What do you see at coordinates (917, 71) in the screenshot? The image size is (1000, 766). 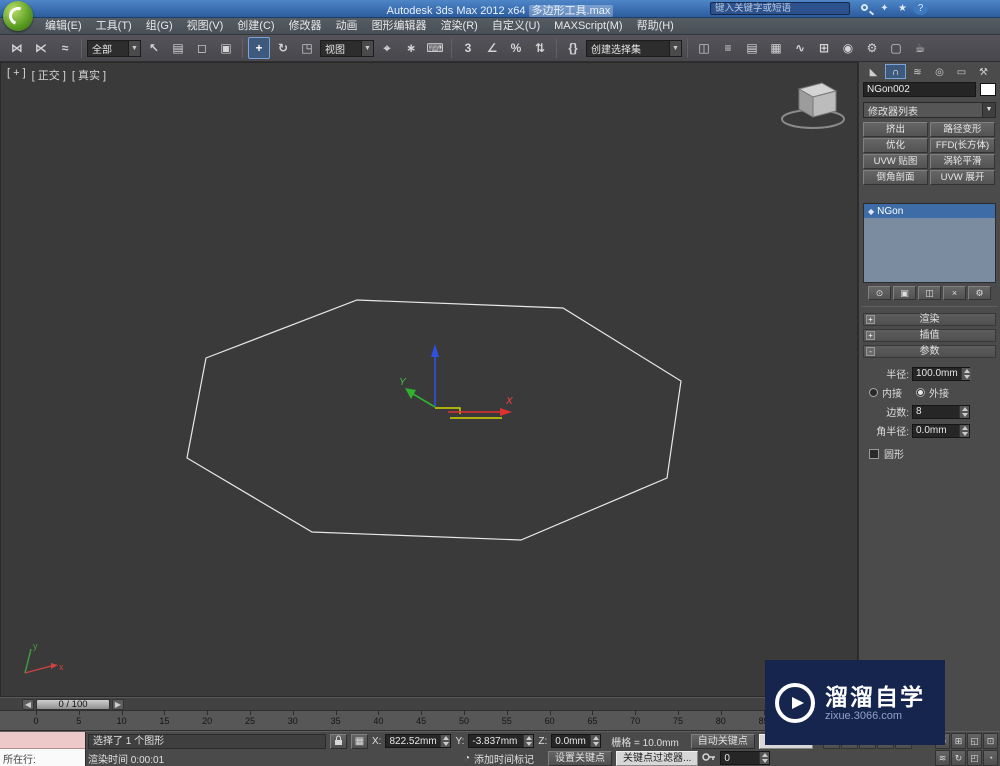 I see `tab-hierarchy: ≋` at bounding box center [917, 71].